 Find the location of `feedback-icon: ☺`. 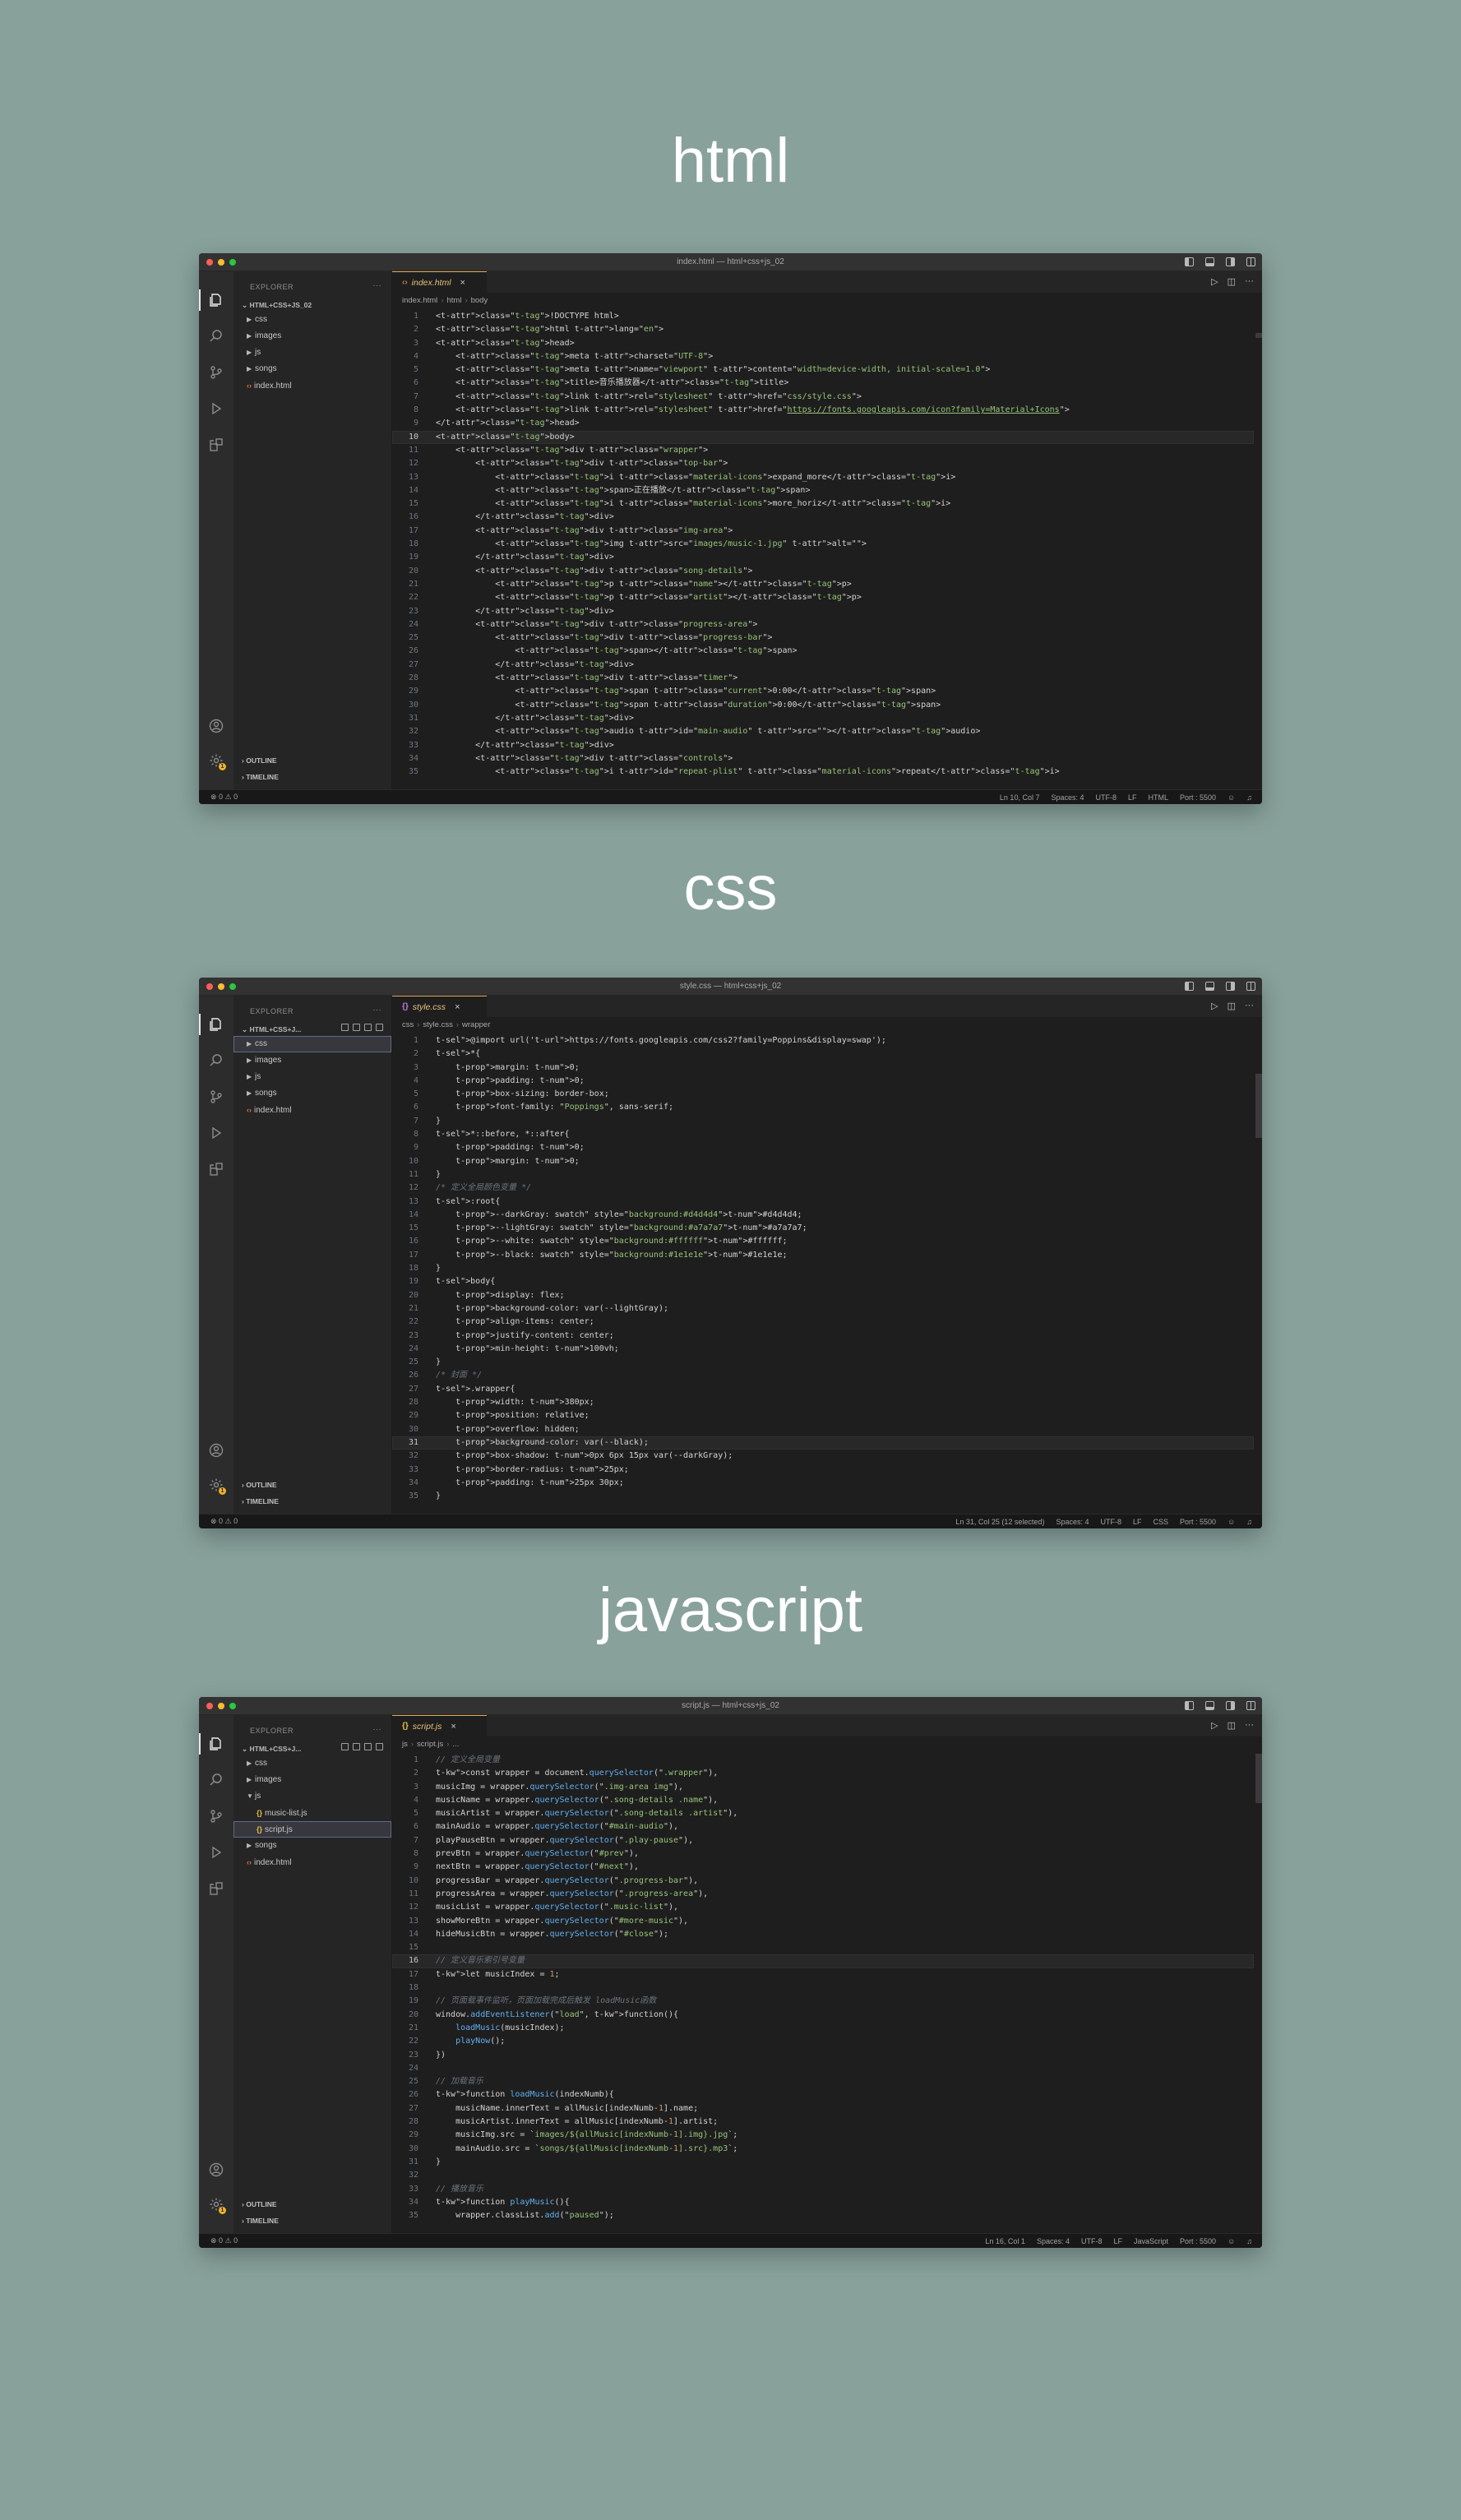

feedback-icon: ☺ is located at coordinates (1231, 2241).